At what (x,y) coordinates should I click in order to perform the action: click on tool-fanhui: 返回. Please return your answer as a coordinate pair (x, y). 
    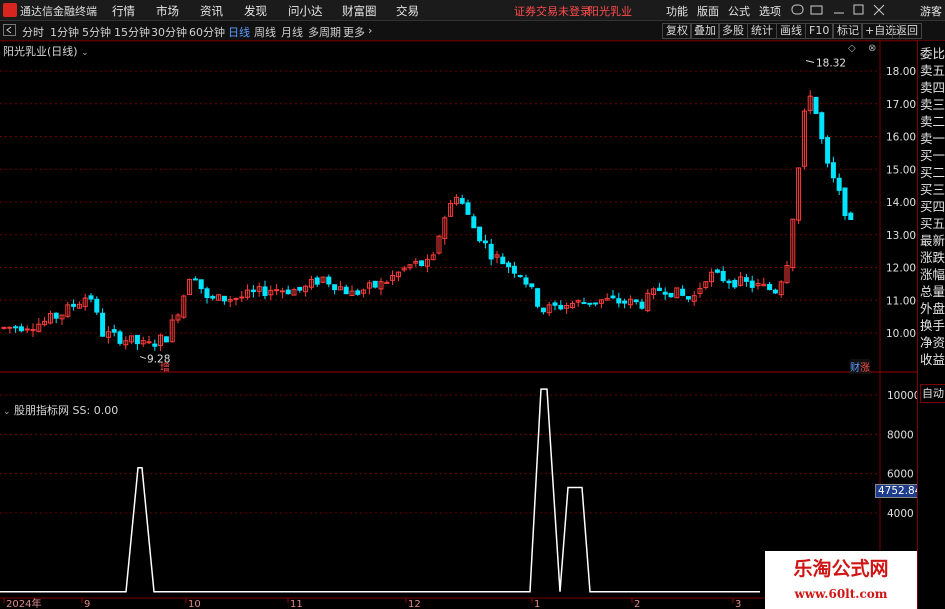
    Looking at the image, I should click on (907, 31).